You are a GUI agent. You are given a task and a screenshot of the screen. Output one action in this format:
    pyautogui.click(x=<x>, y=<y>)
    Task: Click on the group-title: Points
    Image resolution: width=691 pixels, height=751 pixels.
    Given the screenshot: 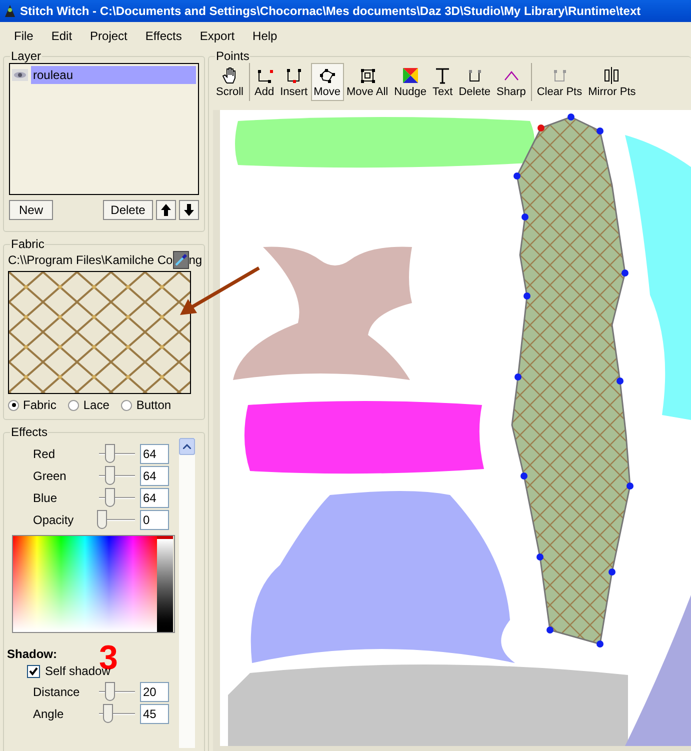 What is the action you would take?
    pyautogui.click(x=232, y=56)
    